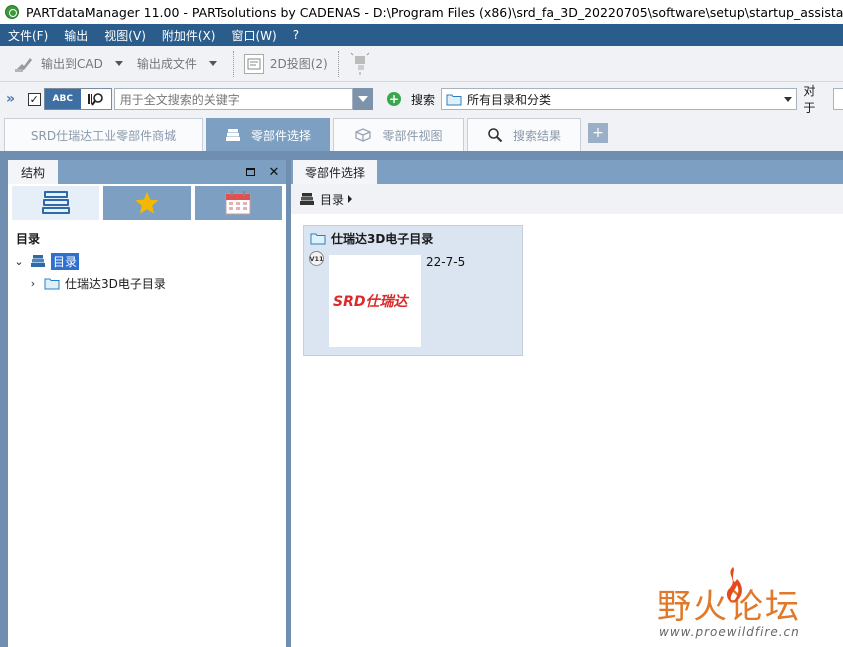 Image resolution: width=843 pixels, height=647 pixels. I want to click on tree-item-label: 仕瑞达3D电子目录, so click(115, 283).